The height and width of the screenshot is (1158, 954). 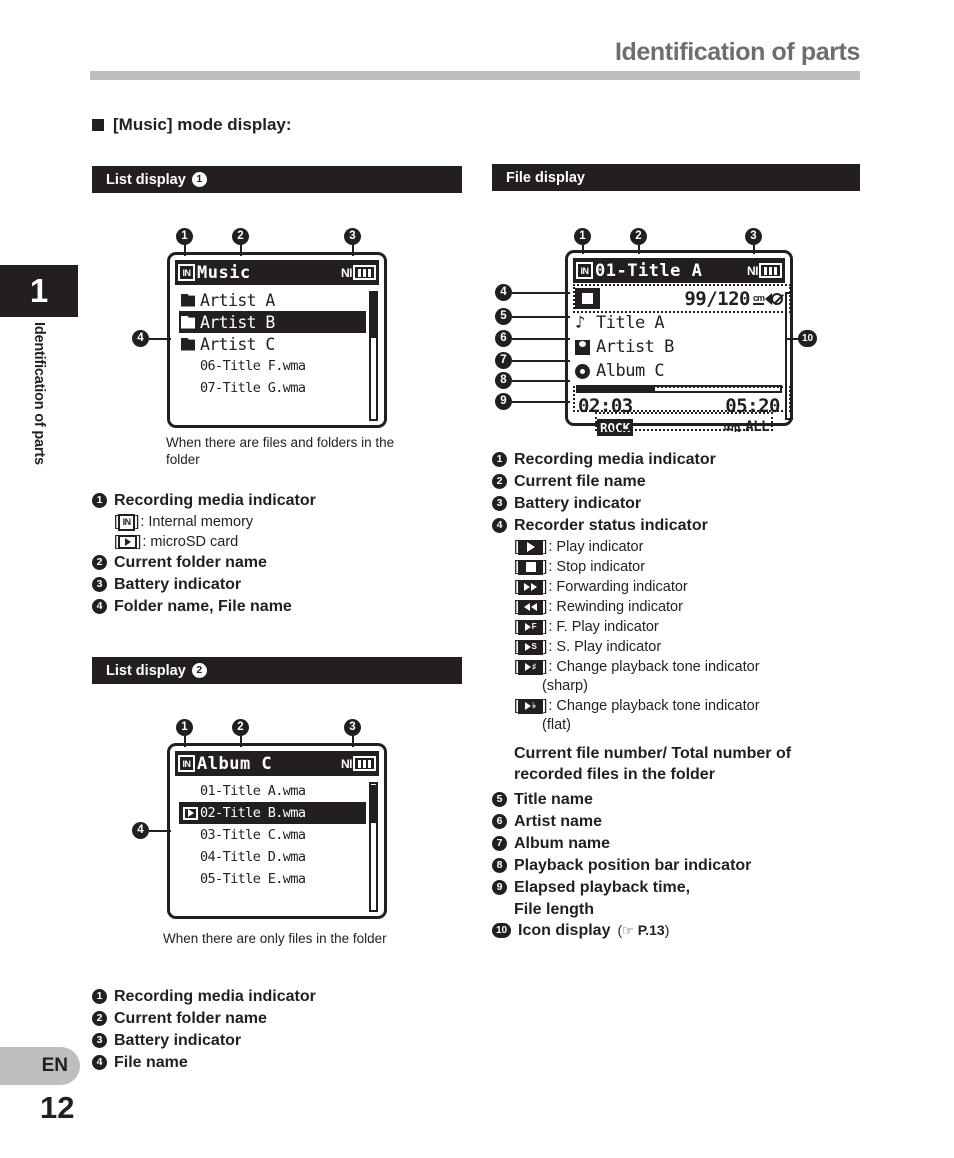 I want to click on playback-position-bar, so click(x=679, y=389).